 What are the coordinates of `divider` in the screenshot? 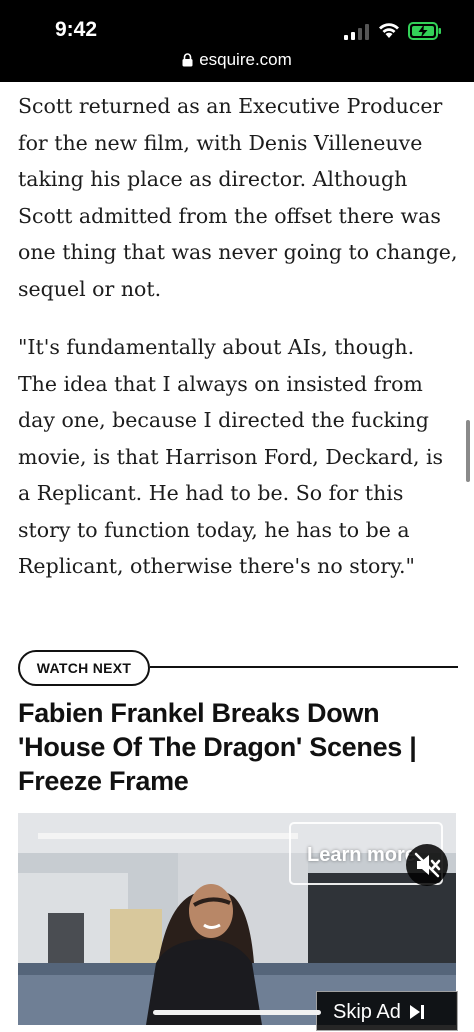 It's located at (304, 667).